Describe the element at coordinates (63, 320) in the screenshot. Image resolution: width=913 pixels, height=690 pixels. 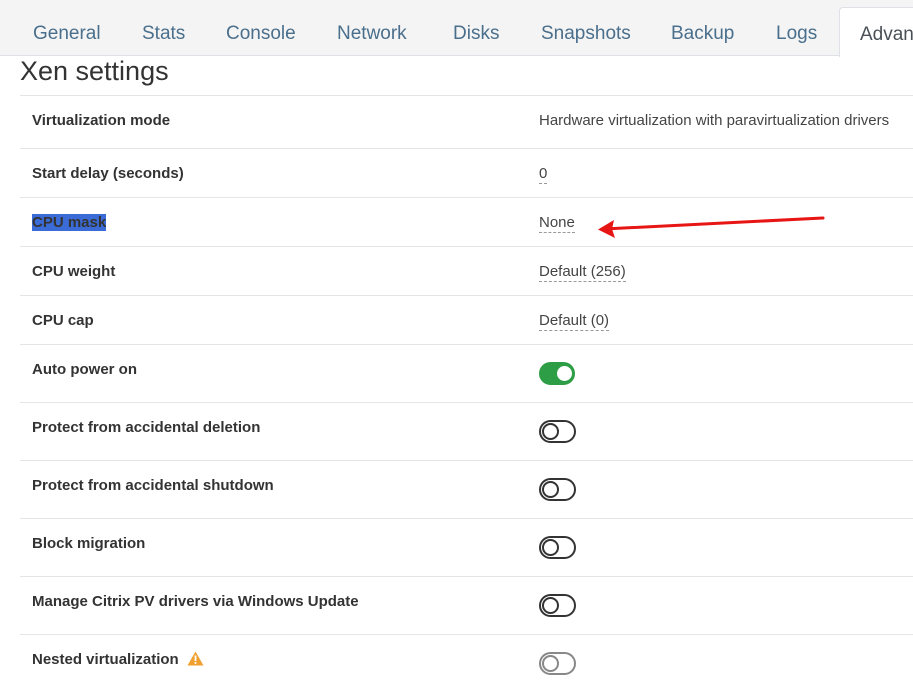
I see `setting-label: CPU cap` at that location.